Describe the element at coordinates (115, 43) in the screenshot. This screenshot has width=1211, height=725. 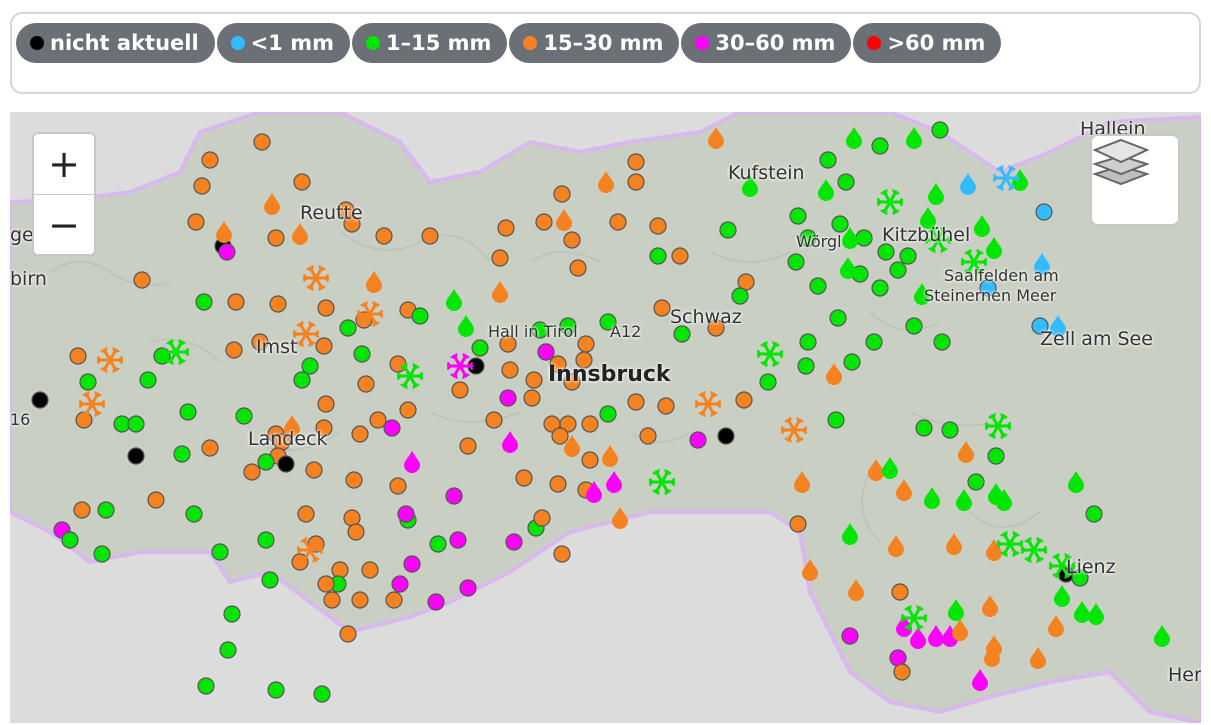
I see `legend-pill-not-current: nicht aktuell` at that location.